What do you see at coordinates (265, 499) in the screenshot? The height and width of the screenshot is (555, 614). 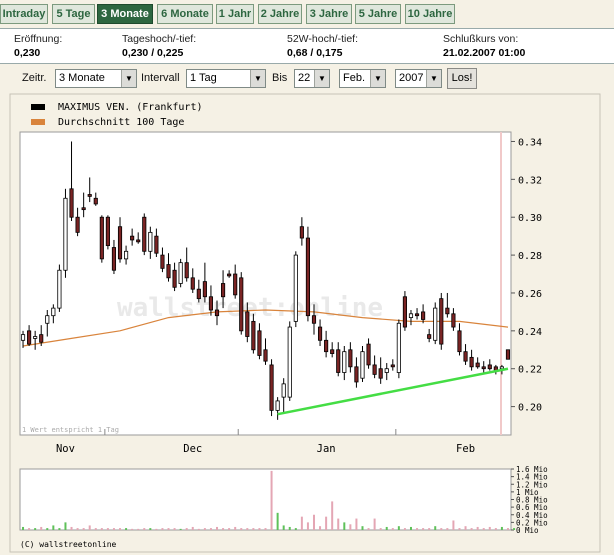 I see `volume-plot-area` at bounding box center [265, 499].